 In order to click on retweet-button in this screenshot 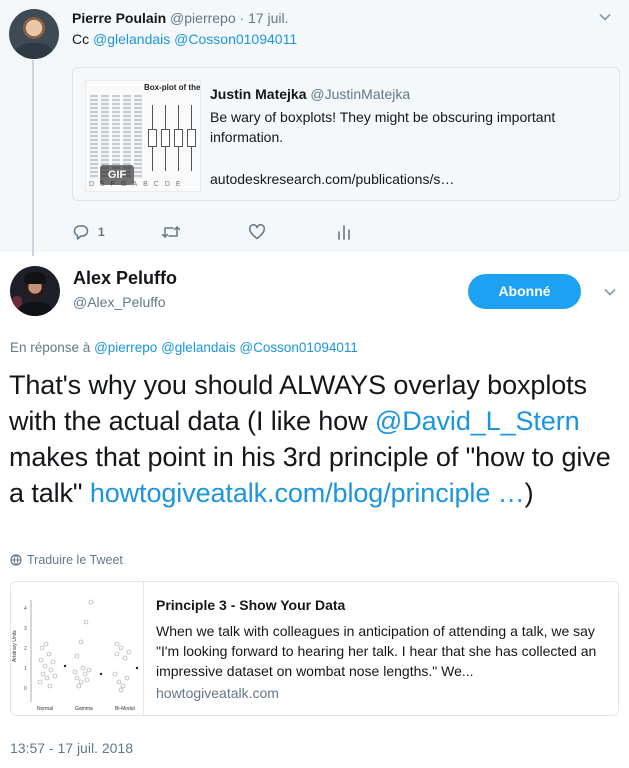, I will do `click(171, 232)`.